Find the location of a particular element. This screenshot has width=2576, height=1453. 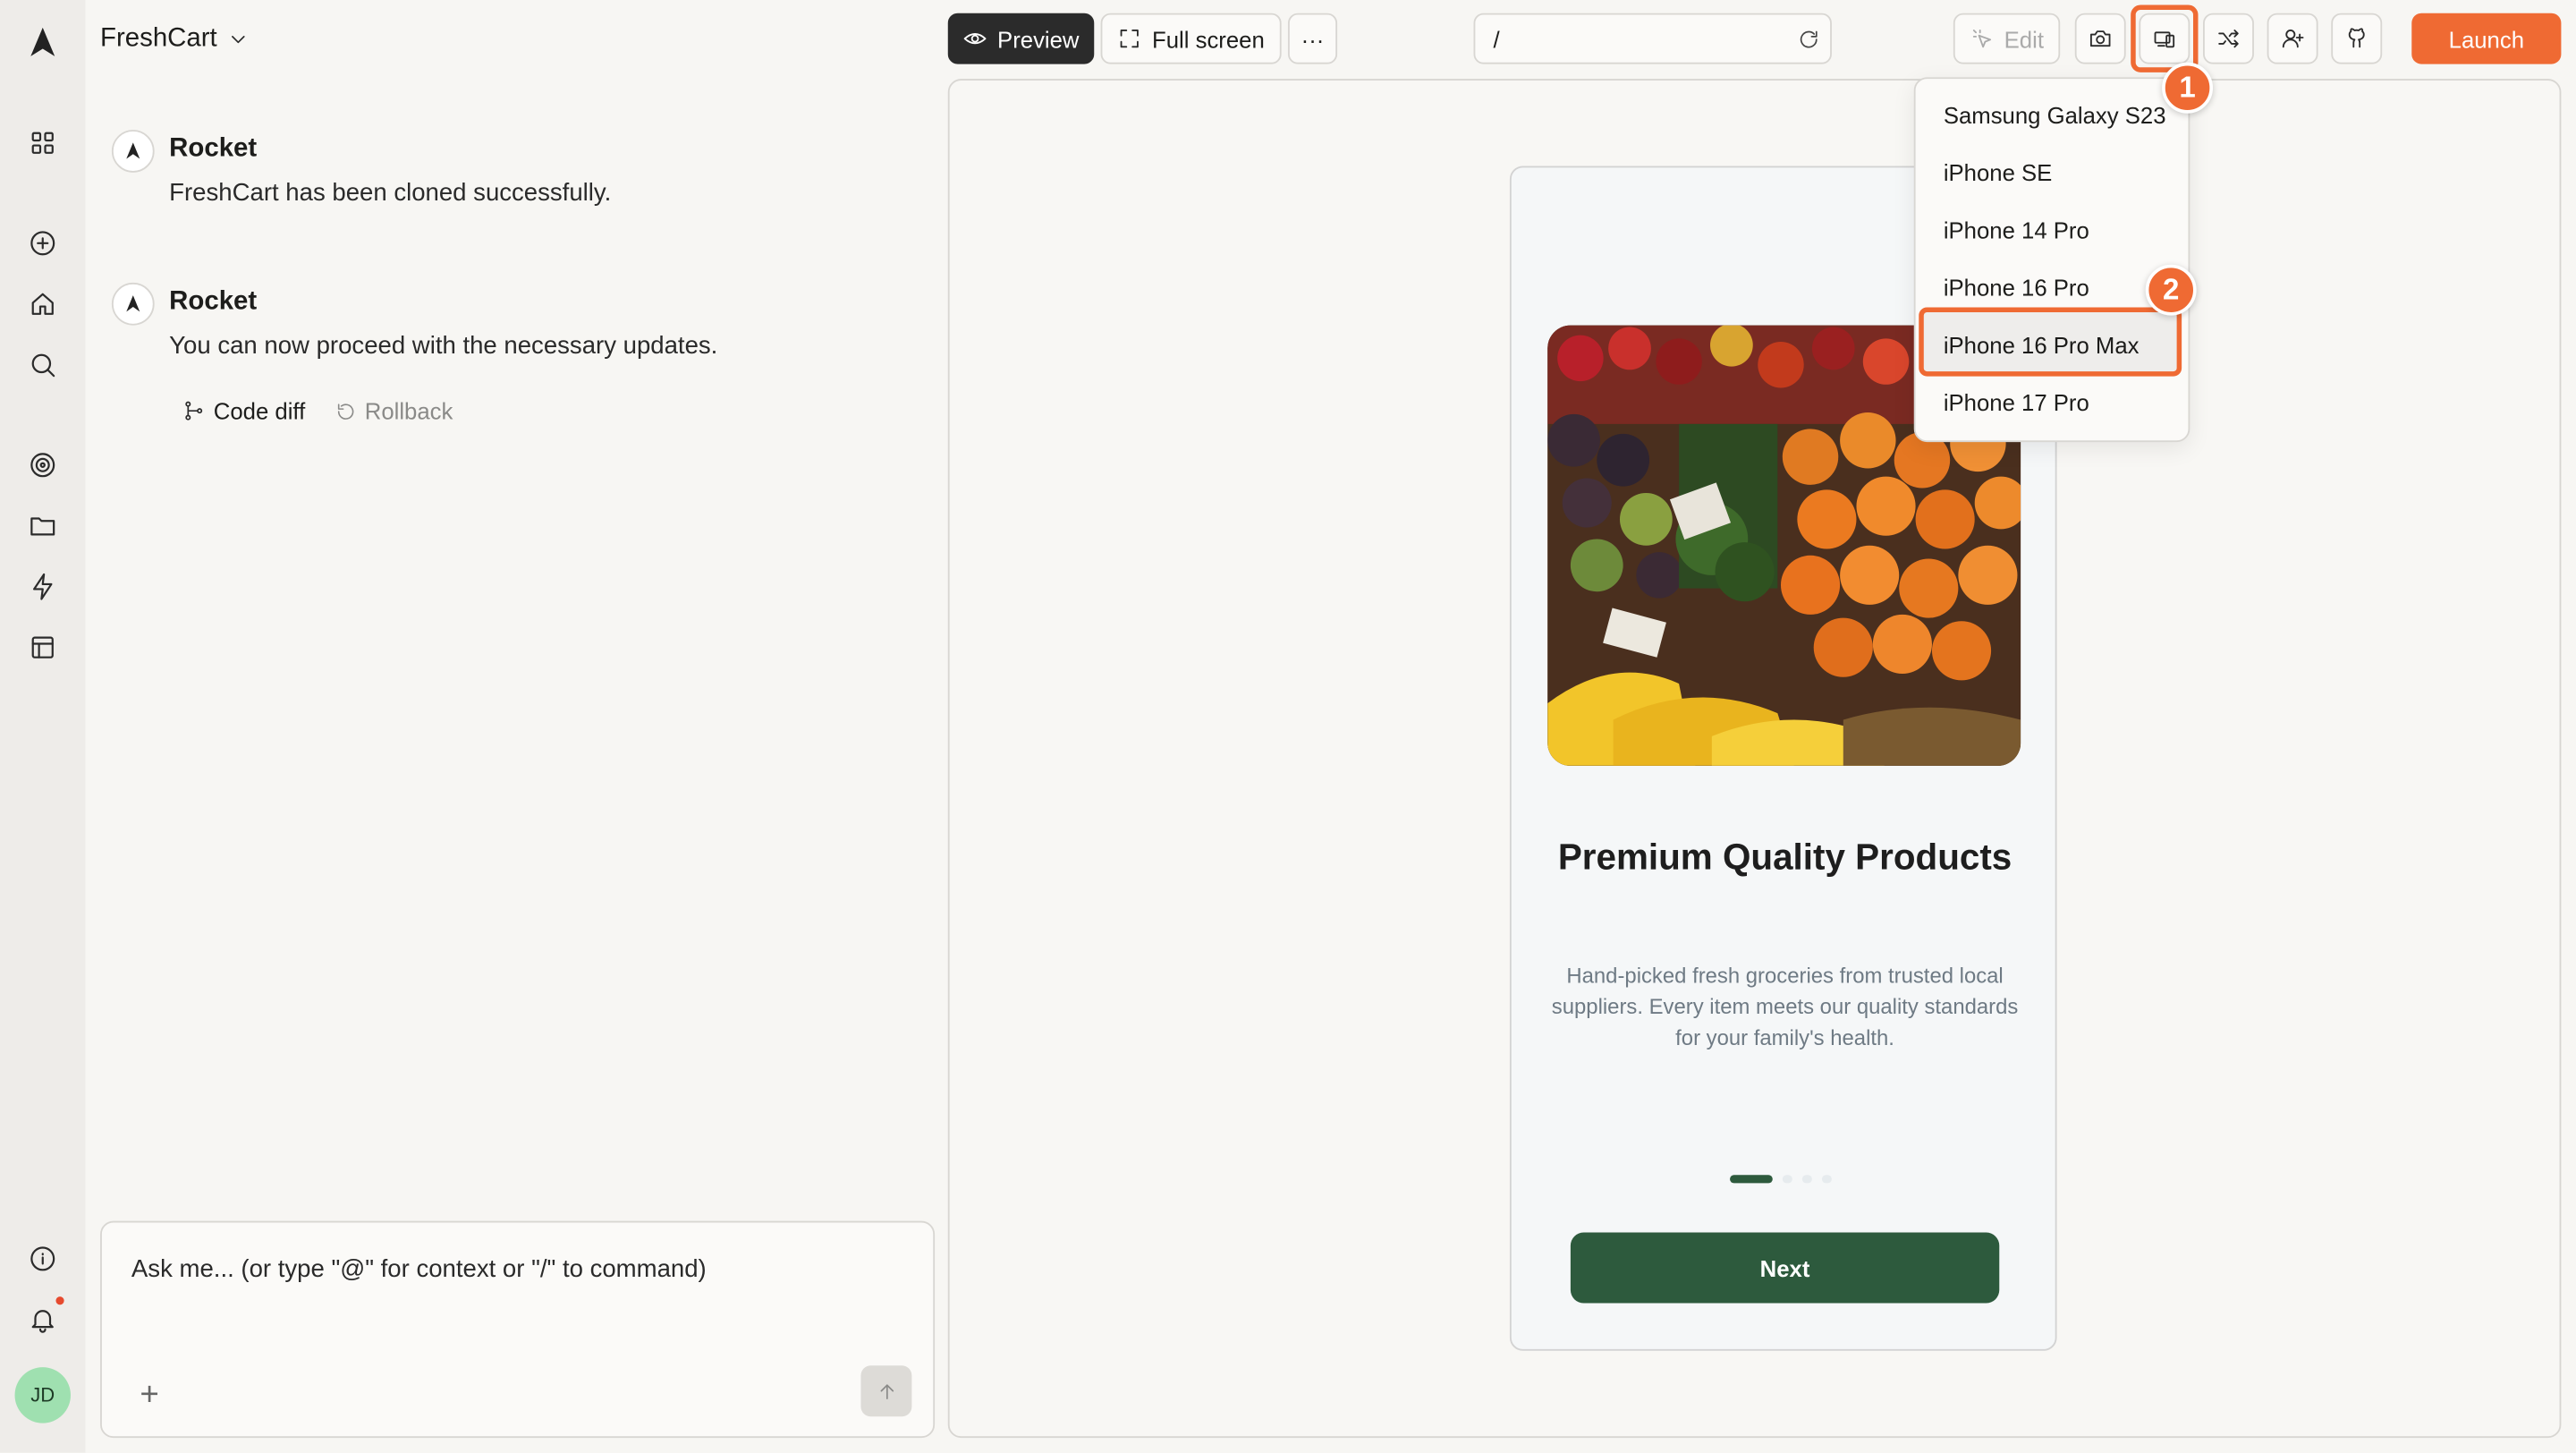

search-icon is located at coordinates (42, 364).